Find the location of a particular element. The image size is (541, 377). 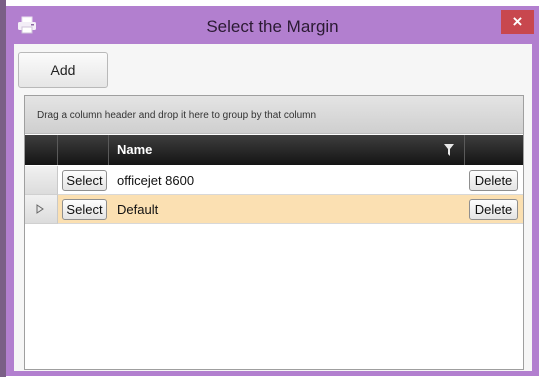

name-cell: officejet 8600 is located at coordinates (287, 180).